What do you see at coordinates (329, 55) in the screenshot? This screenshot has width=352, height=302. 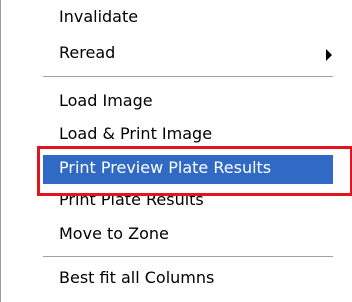 I see `submenu-arrow-icon` at bounding box center [329, 55].